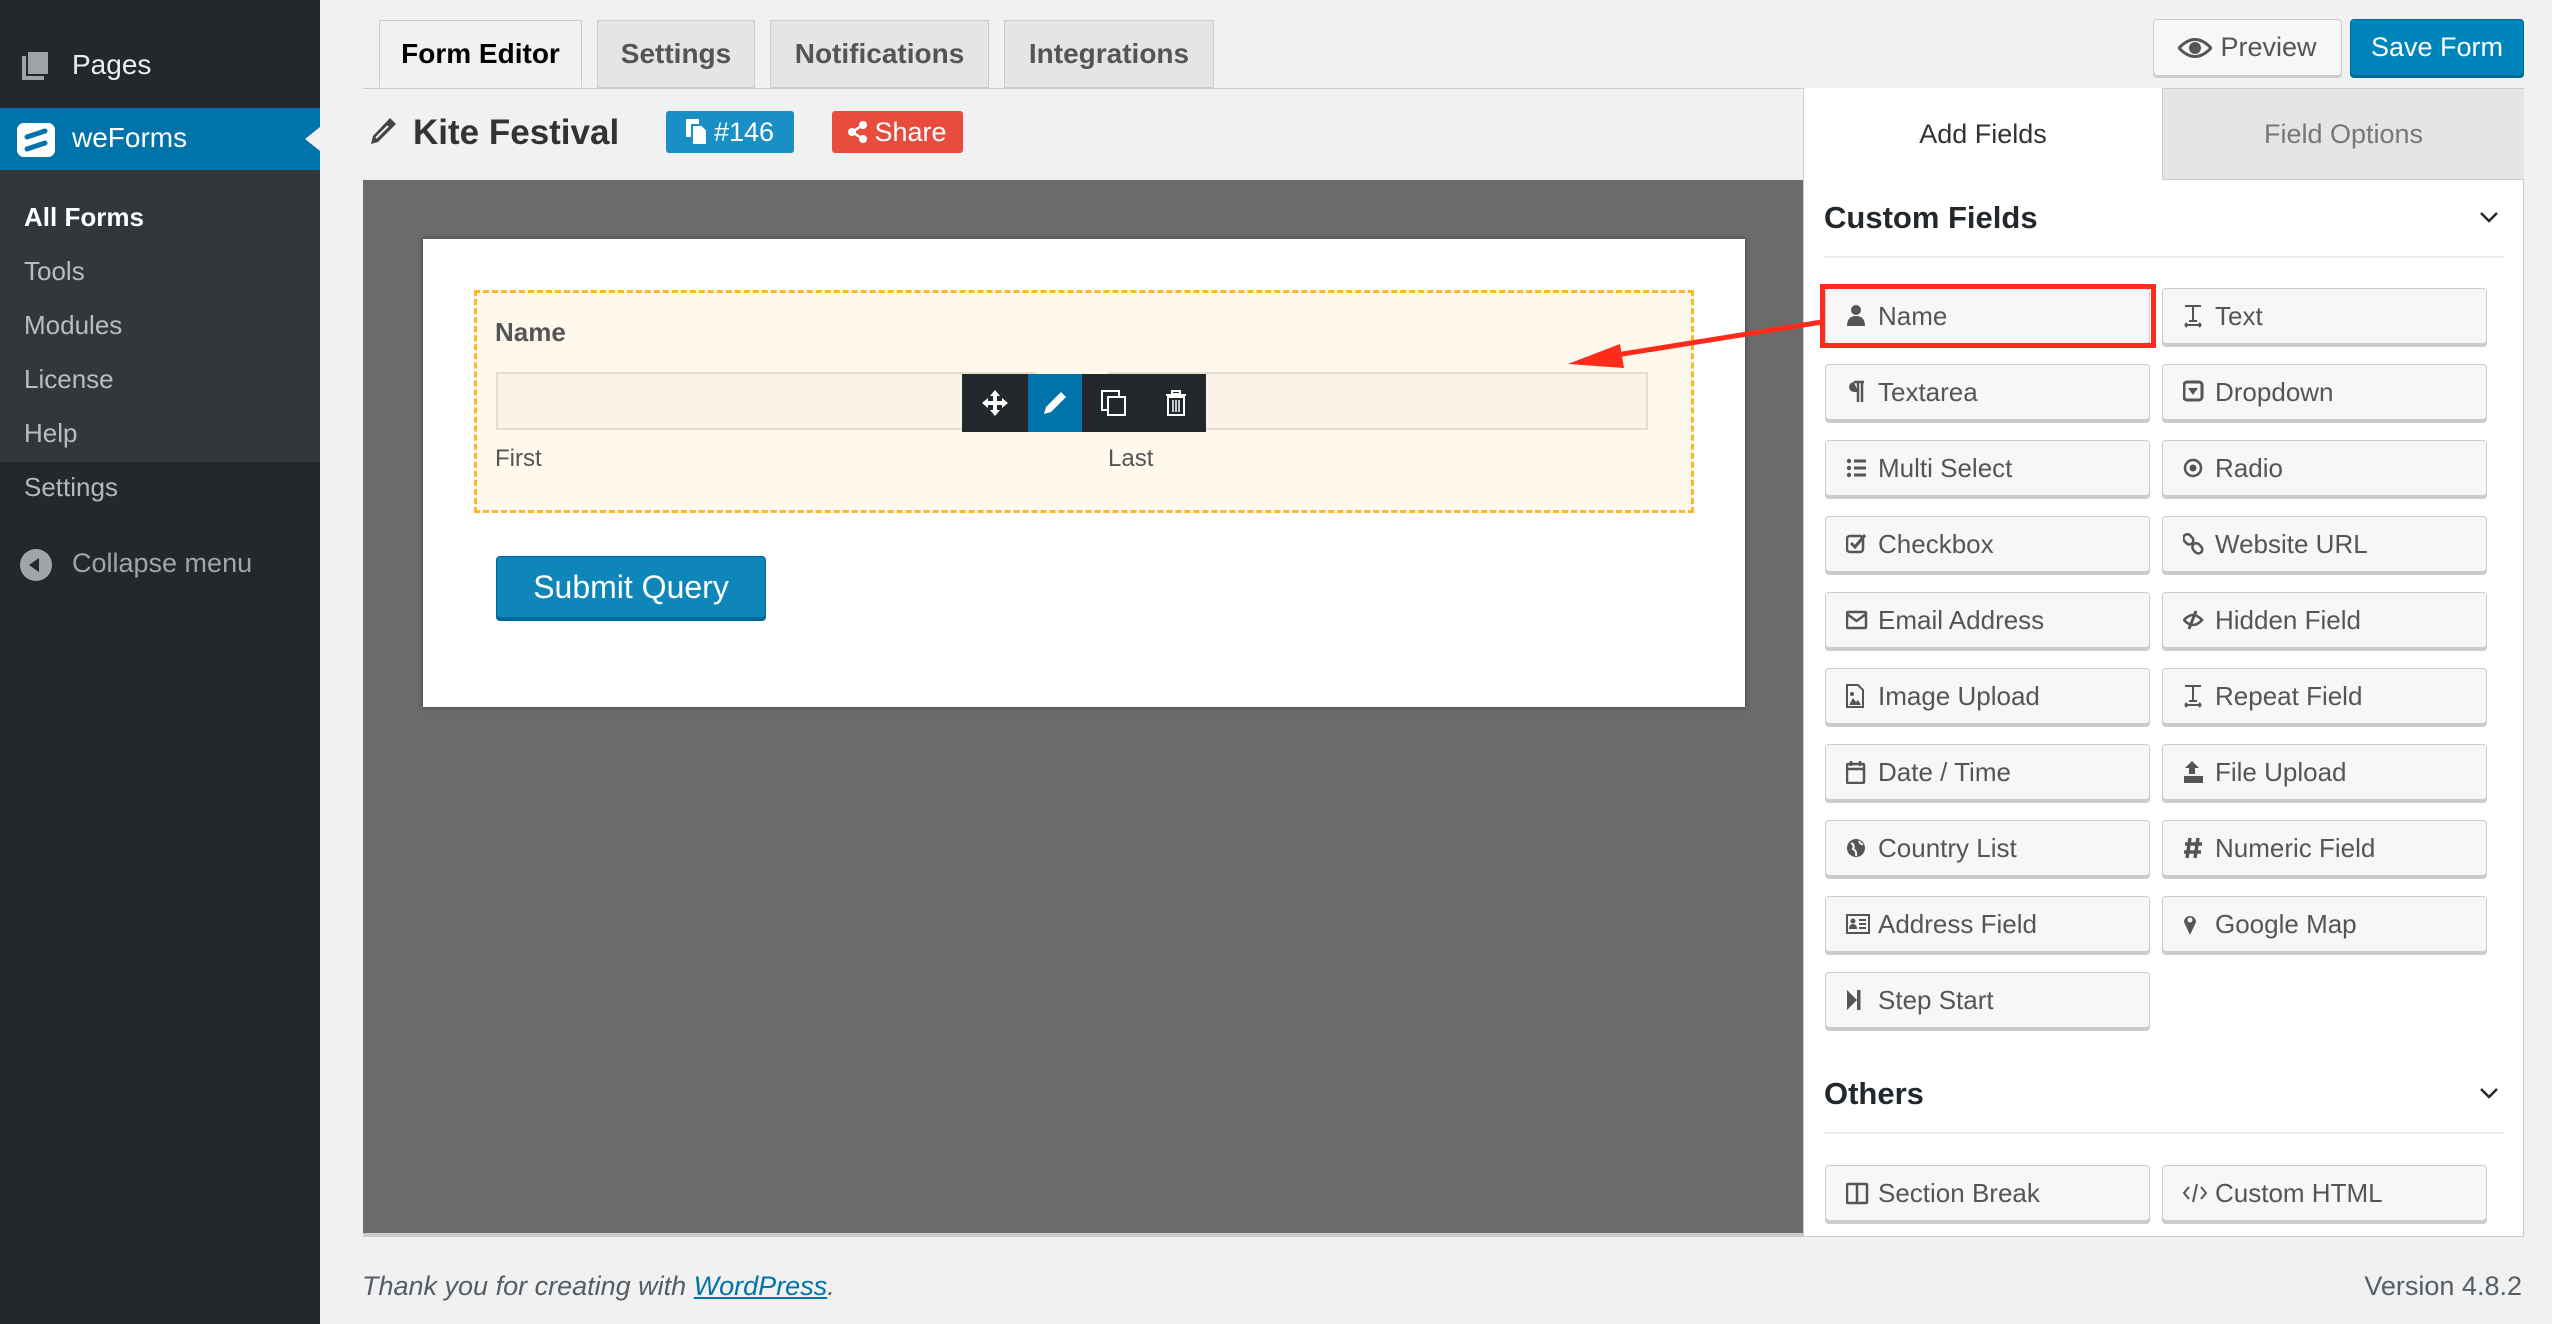 Image resolution: width=2552 pixels, height=1324 pixels. Describe the element at coordinates (1131, 458) in the screenshot. I see `last-name-sublabel: Last` at that location.